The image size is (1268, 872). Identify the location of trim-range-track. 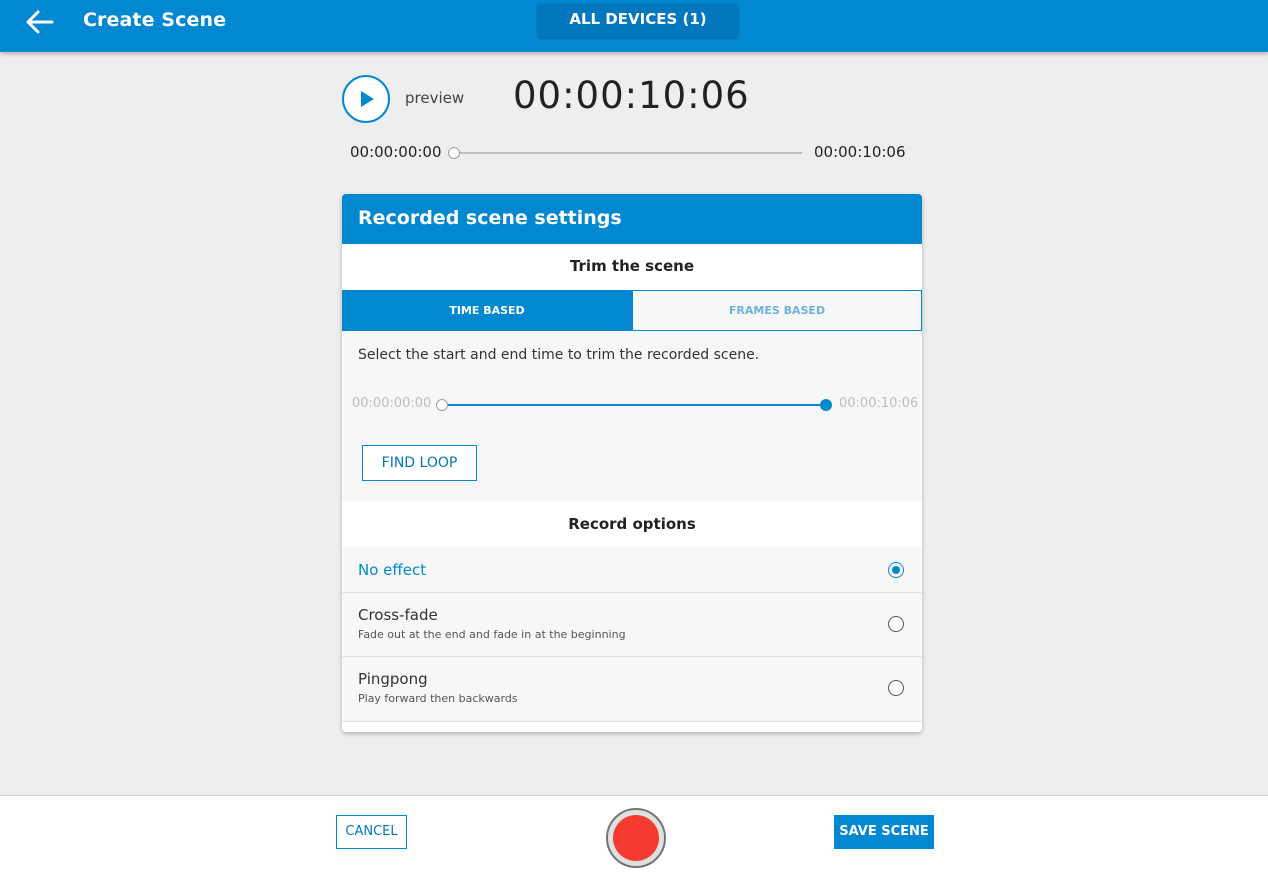
(634, 405).